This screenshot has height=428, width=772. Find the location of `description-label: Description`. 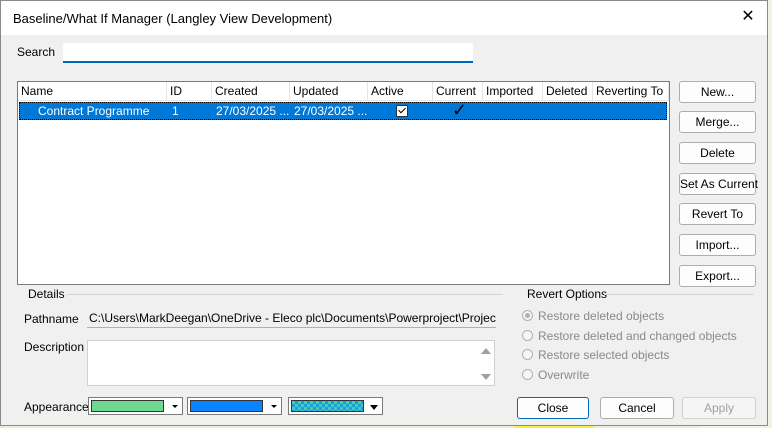

description-label: Description is located at coordinates (54, 347).